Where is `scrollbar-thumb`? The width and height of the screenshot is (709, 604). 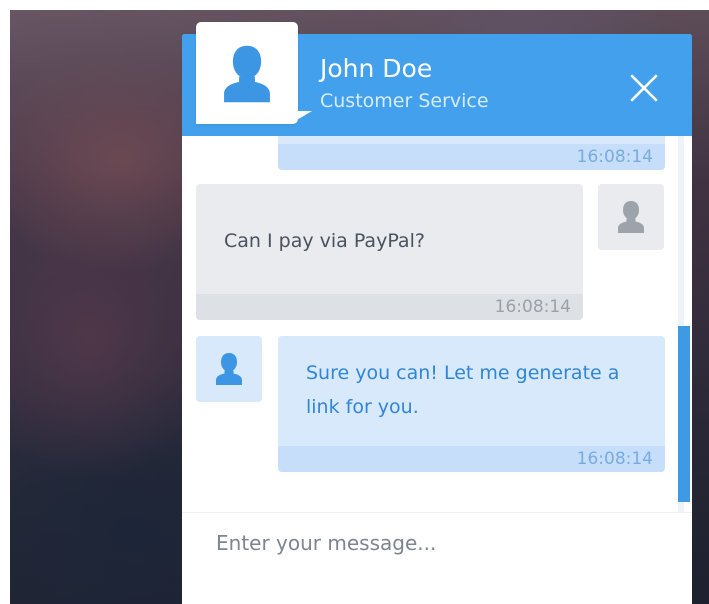
scrollbar-thumb is located at coordinates (684, 414).